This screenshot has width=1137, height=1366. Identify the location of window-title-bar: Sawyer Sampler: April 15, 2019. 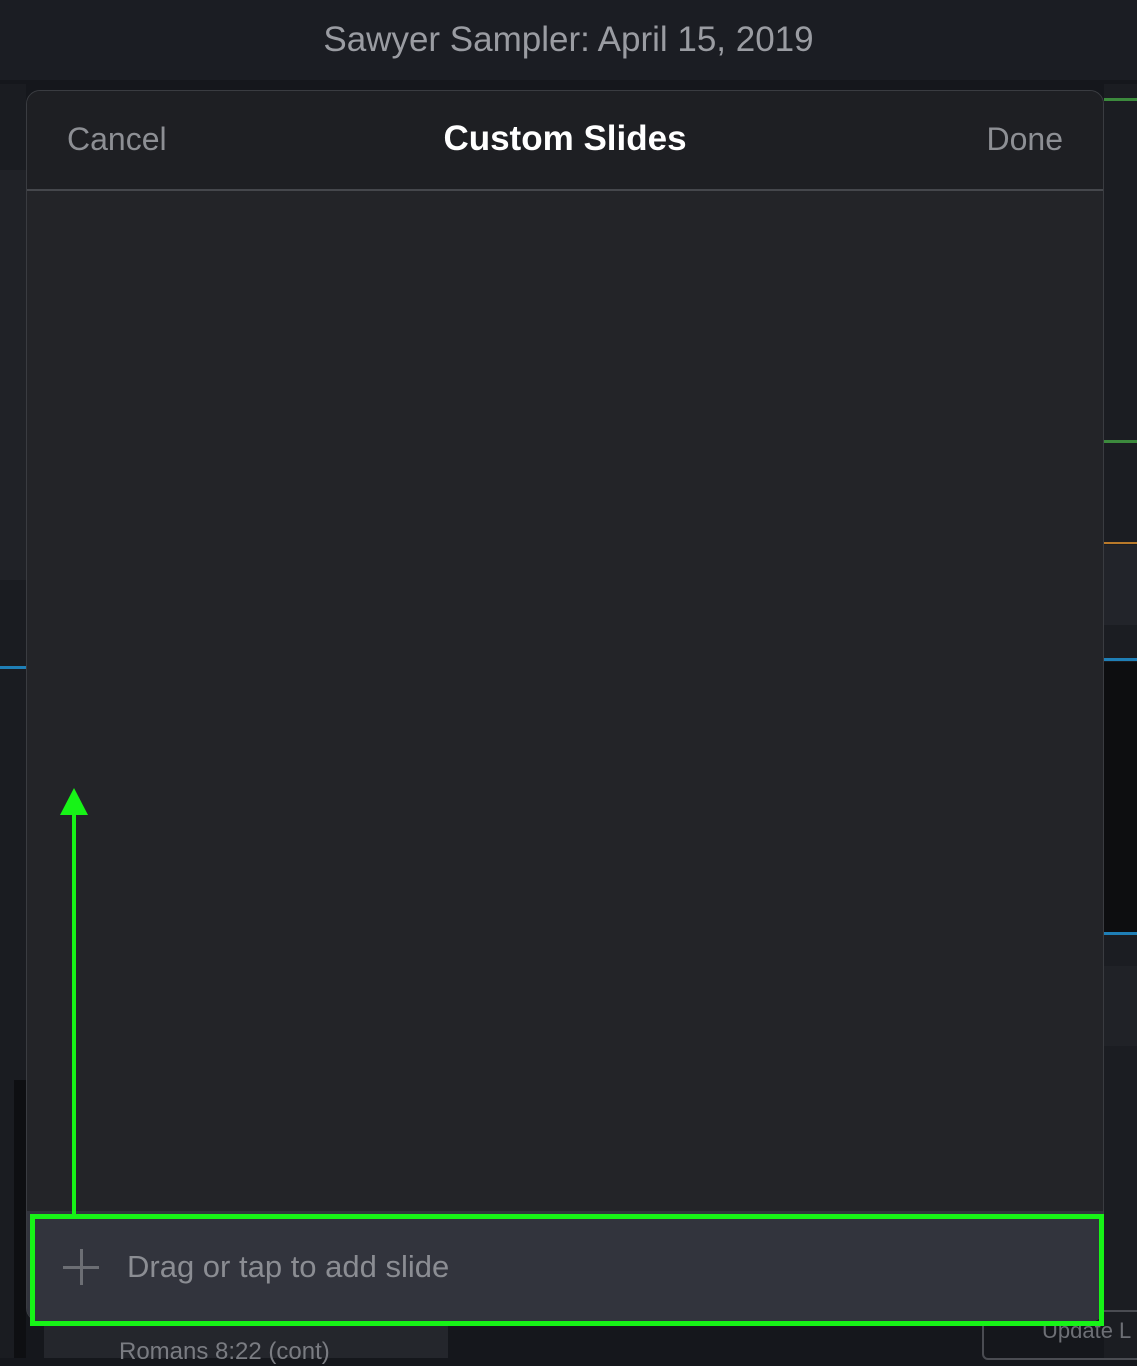
(568, 40).